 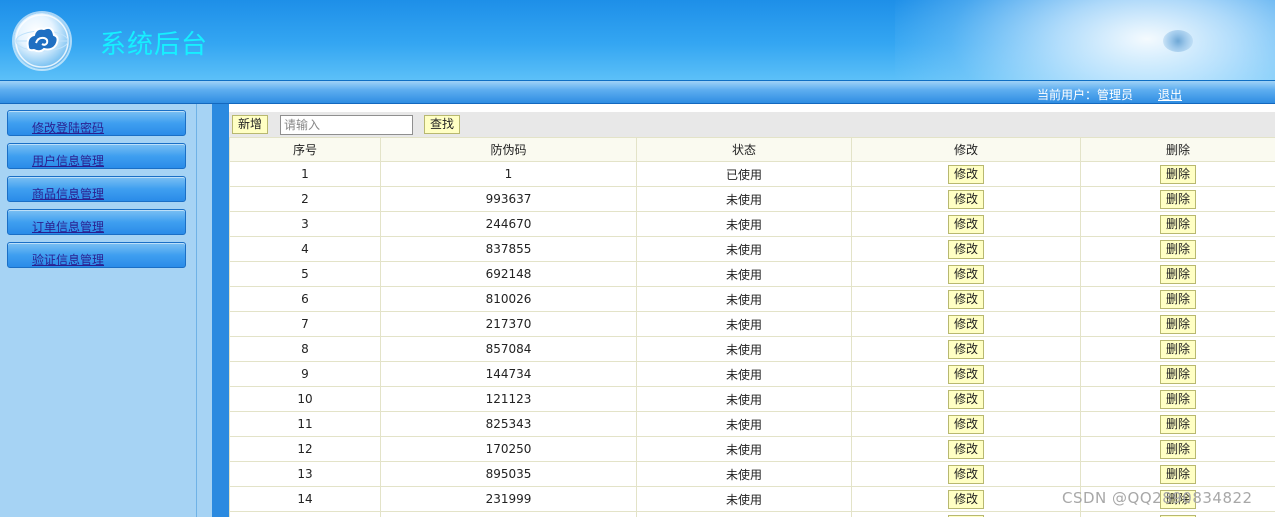 What do you see at coordinates (305, 299) in the screenshot?
I see `cell-index: 6` at bounding box center [305, 299].